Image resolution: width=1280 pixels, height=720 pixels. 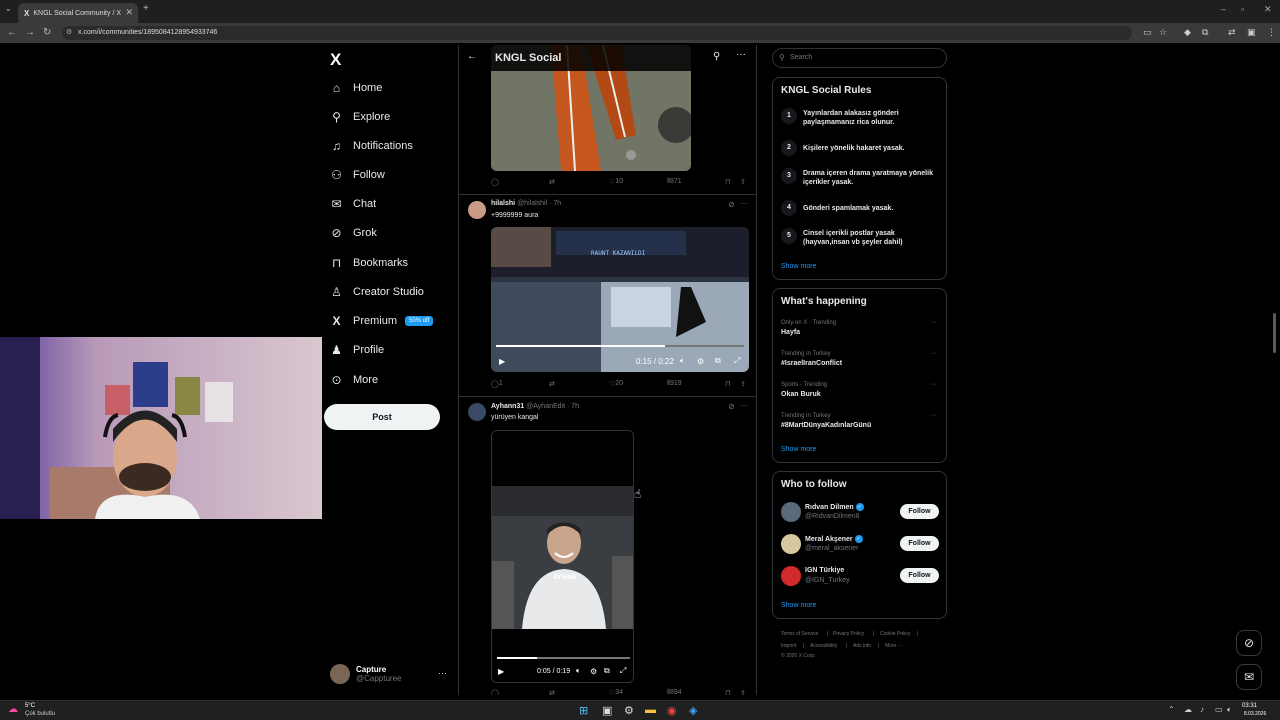 What do you see at coordinates (360, 117) in the screenshot?
I see `nav-item-explore: ⚲ Explore` at bounding box center [360, 117].